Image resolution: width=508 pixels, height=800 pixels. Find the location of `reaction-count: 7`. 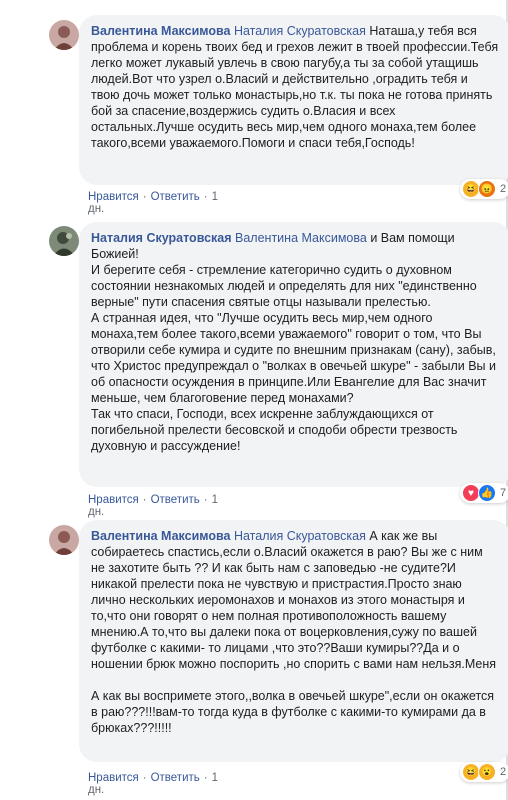

reaction-count: 7 is located at coordinates (503, 493).